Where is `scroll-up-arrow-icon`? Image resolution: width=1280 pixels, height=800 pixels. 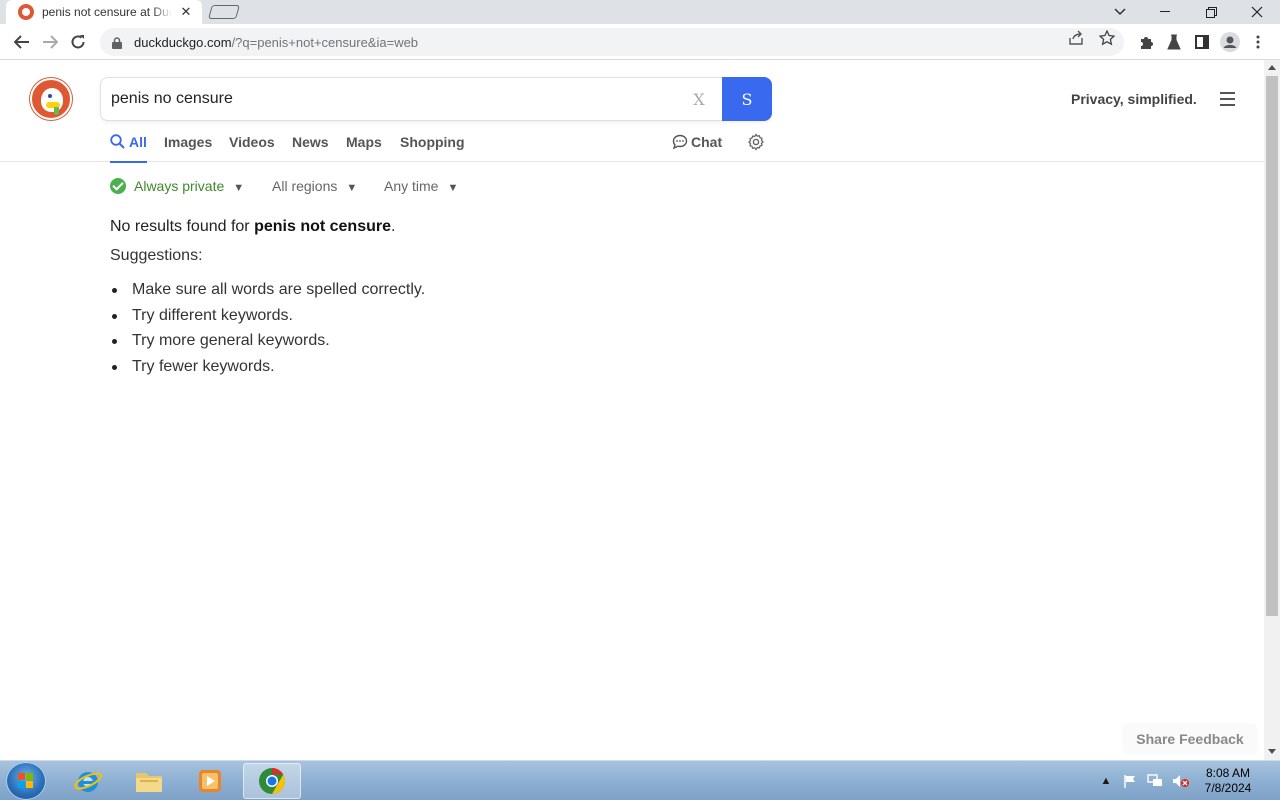
scroll-up-arrow-icon is located at coordinates (1272, 67).